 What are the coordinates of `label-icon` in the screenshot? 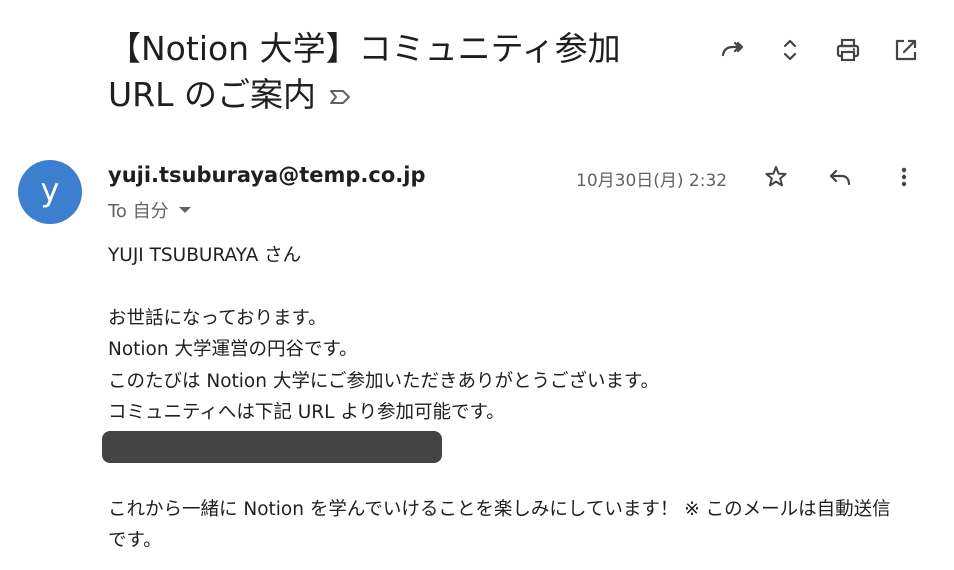 It's located at (341, 97).